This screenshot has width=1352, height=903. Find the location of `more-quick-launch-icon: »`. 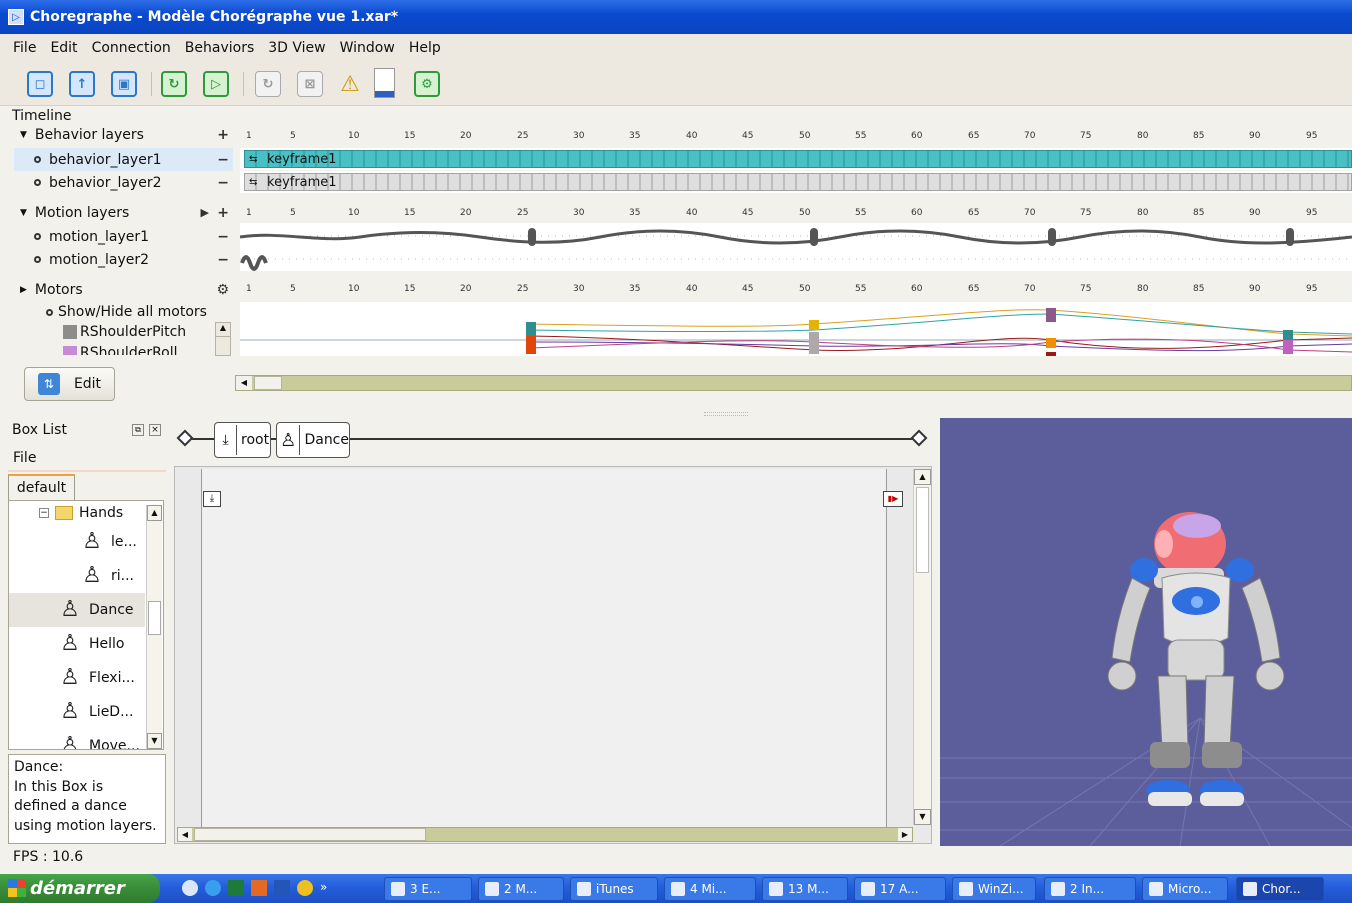

more-quick-launch-icon: » is located at coordinates (323, 889).